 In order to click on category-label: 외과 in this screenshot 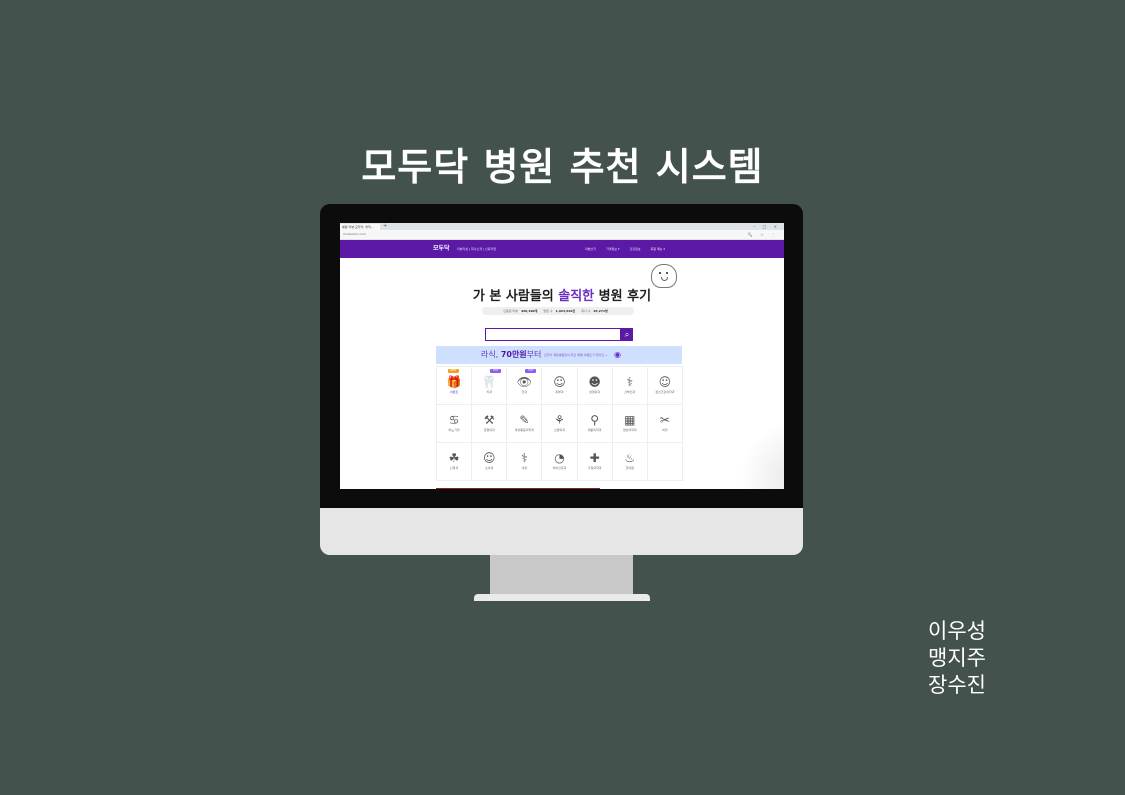, I will do `click(665, 430)`.